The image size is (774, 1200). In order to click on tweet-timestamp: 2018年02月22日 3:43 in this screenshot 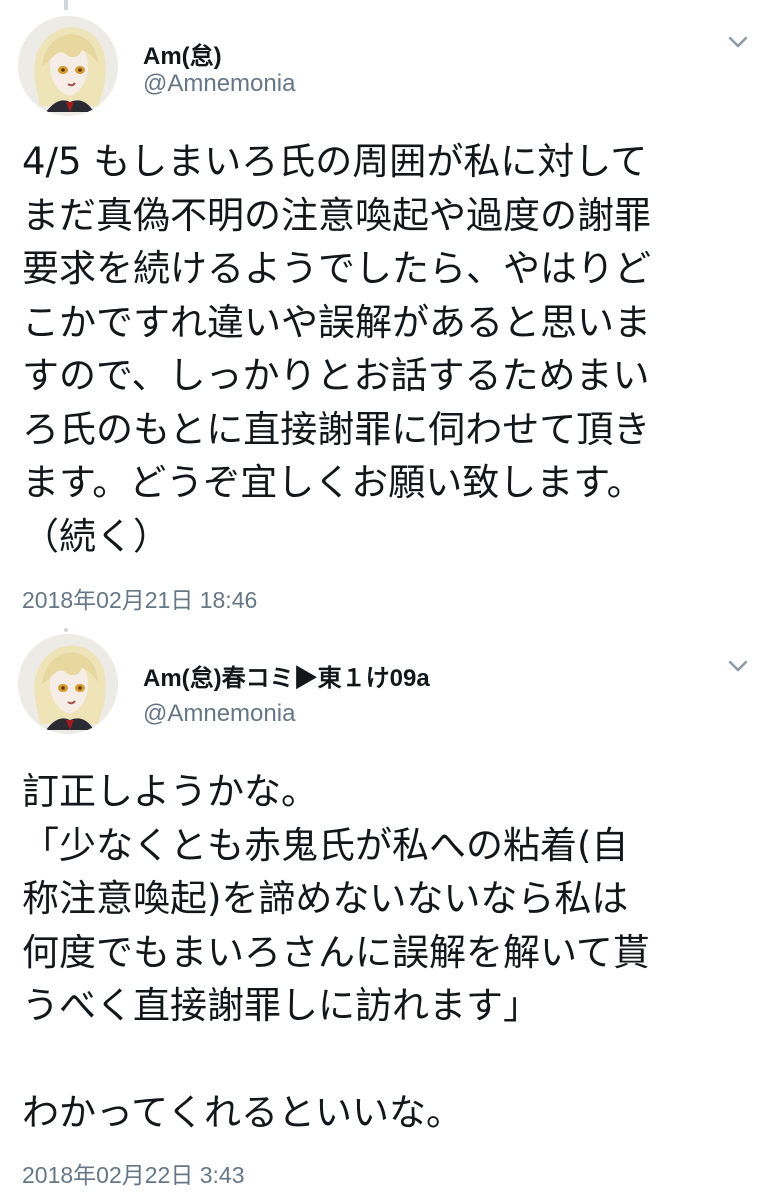, I will do `click(133, 1173)`.